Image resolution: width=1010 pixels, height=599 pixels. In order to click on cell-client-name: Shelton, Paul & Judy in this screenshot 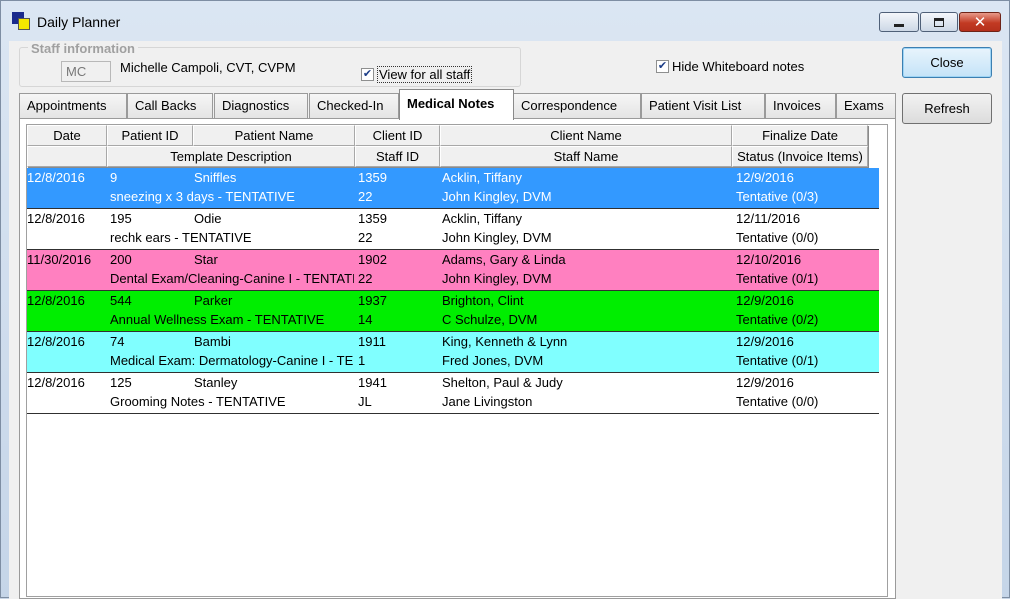, I will do `click(502, 382)`.